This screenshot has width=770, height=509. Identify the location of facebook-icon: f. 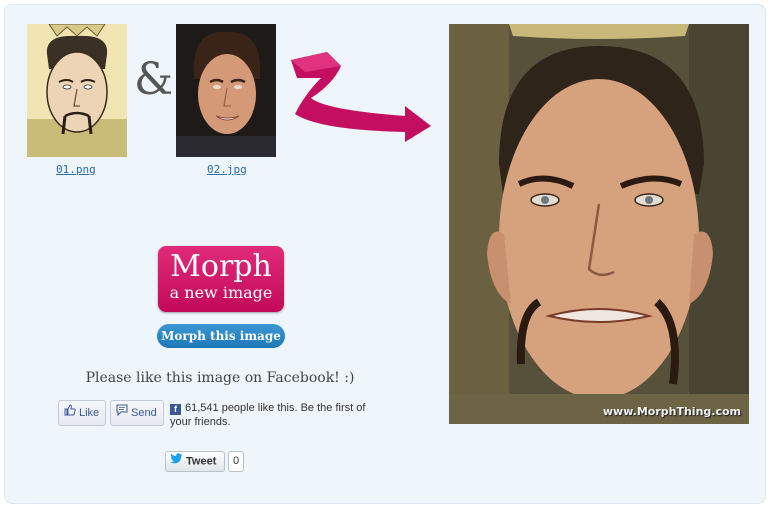
(175, 409).